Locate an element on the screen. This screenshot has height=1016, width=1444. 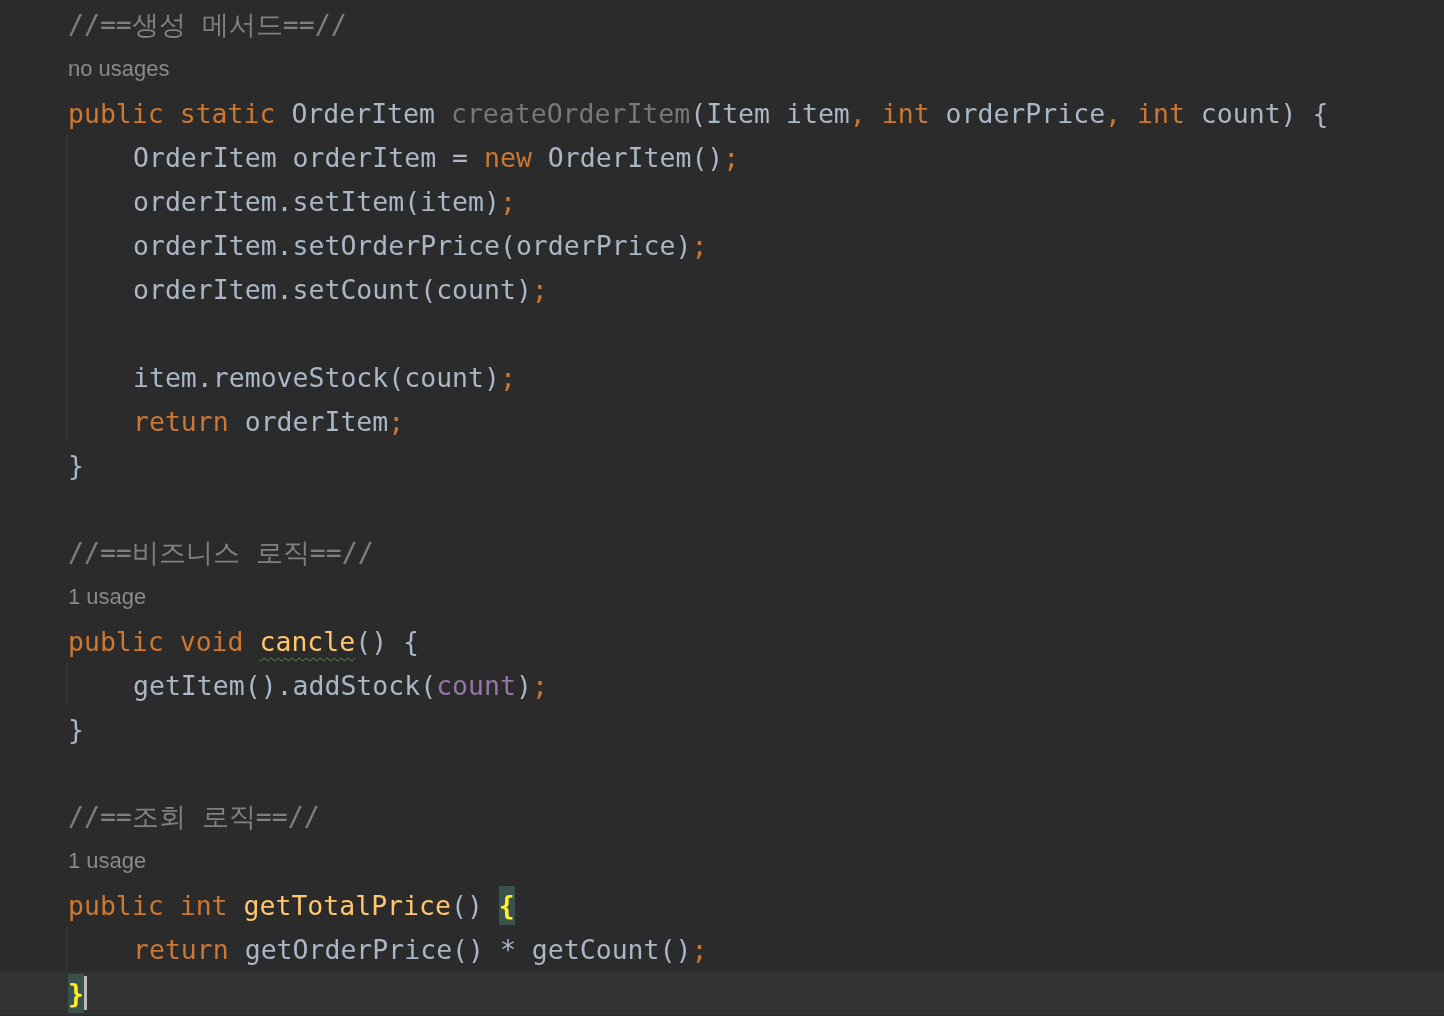
code-text: { is located at coordinates (506, 905).